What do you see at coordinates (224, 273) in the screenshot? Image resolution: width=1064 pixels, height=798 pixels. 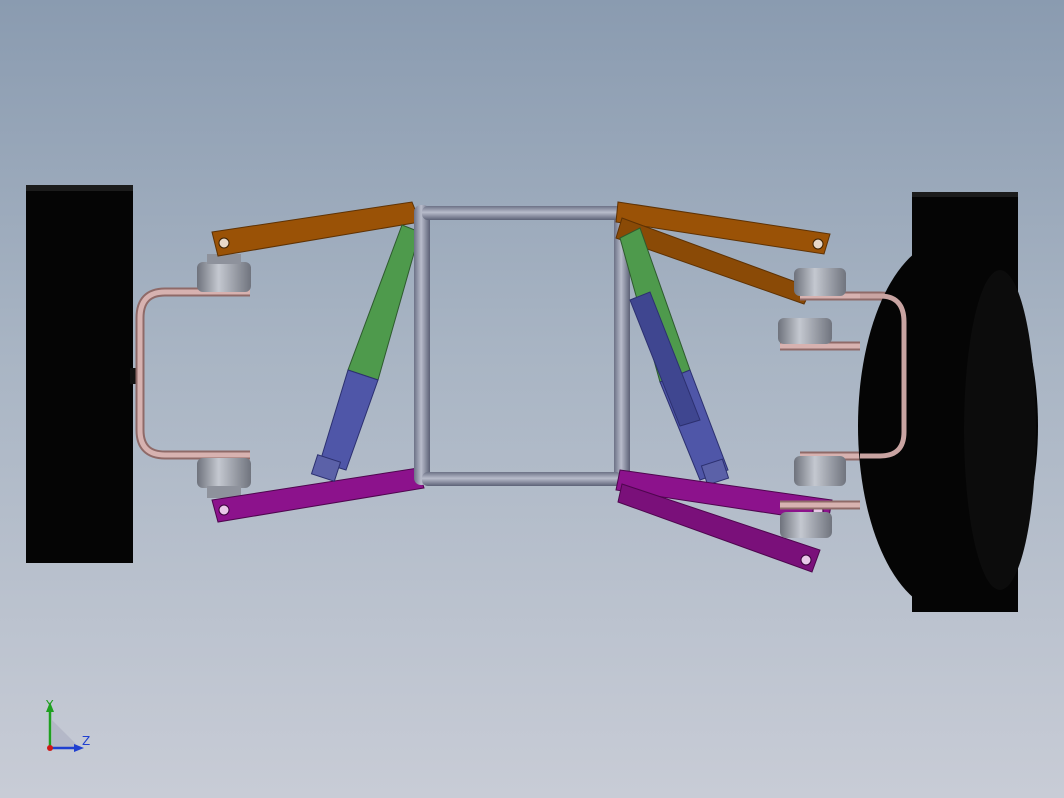 I see `left-upper-ball-joint` at bounding box center [224, 273].